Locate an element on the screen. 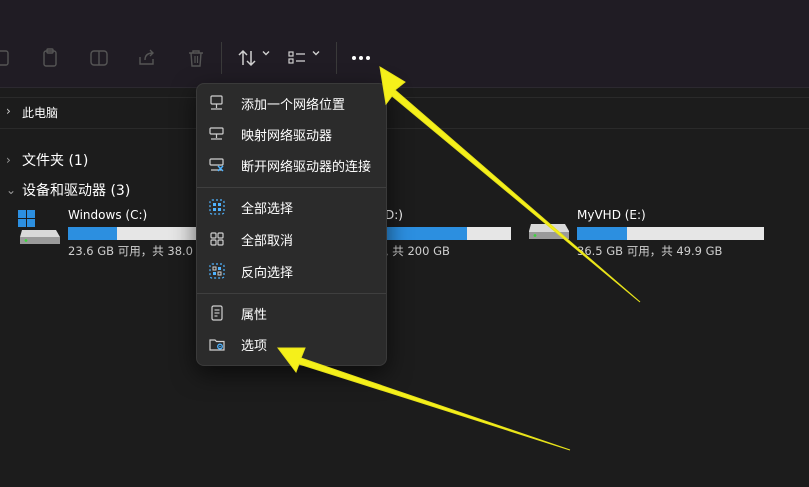  menu-item-label: 添加一个网络位置 is located at coordinates (293, 105).